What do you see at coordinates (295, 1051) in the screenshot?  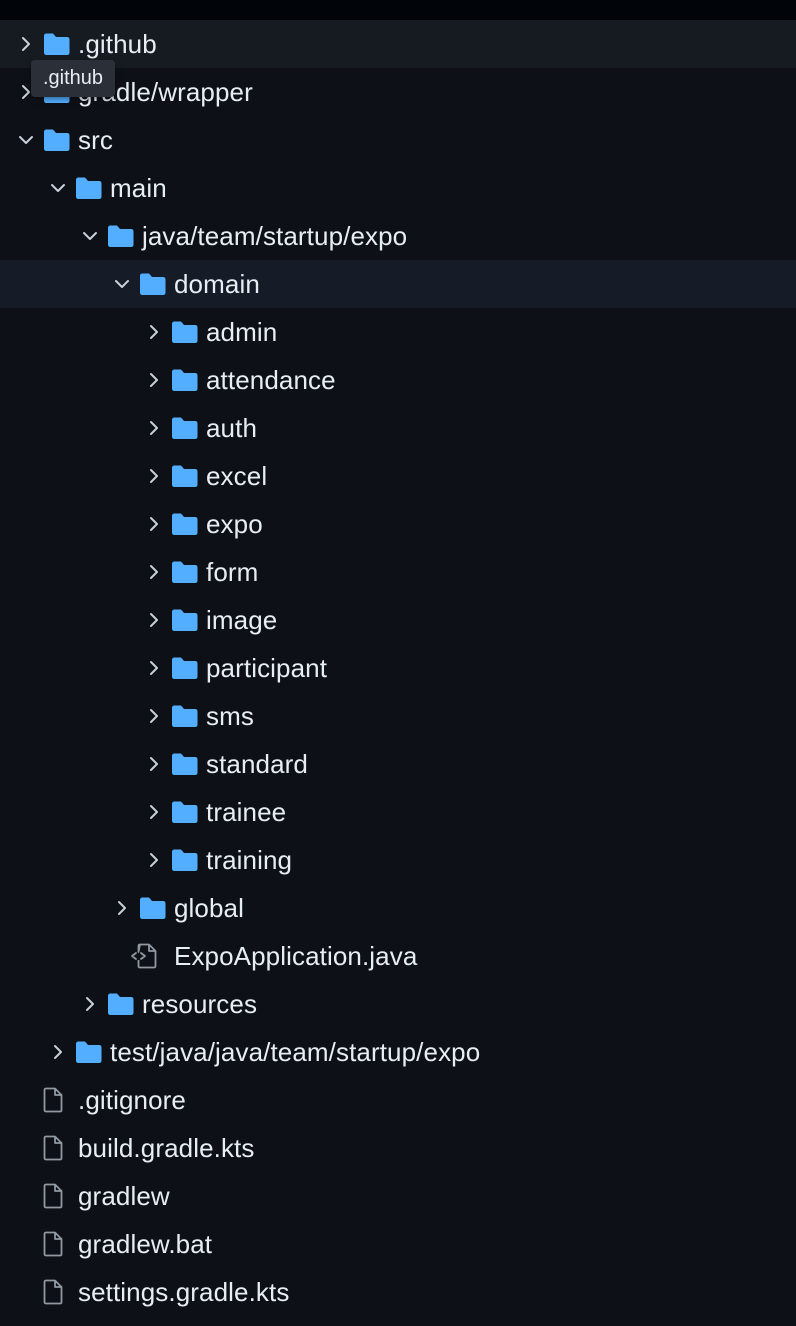 I see `tree-item-label: test/java/java/team/startup/expo` at bounding box center [295, 1051].